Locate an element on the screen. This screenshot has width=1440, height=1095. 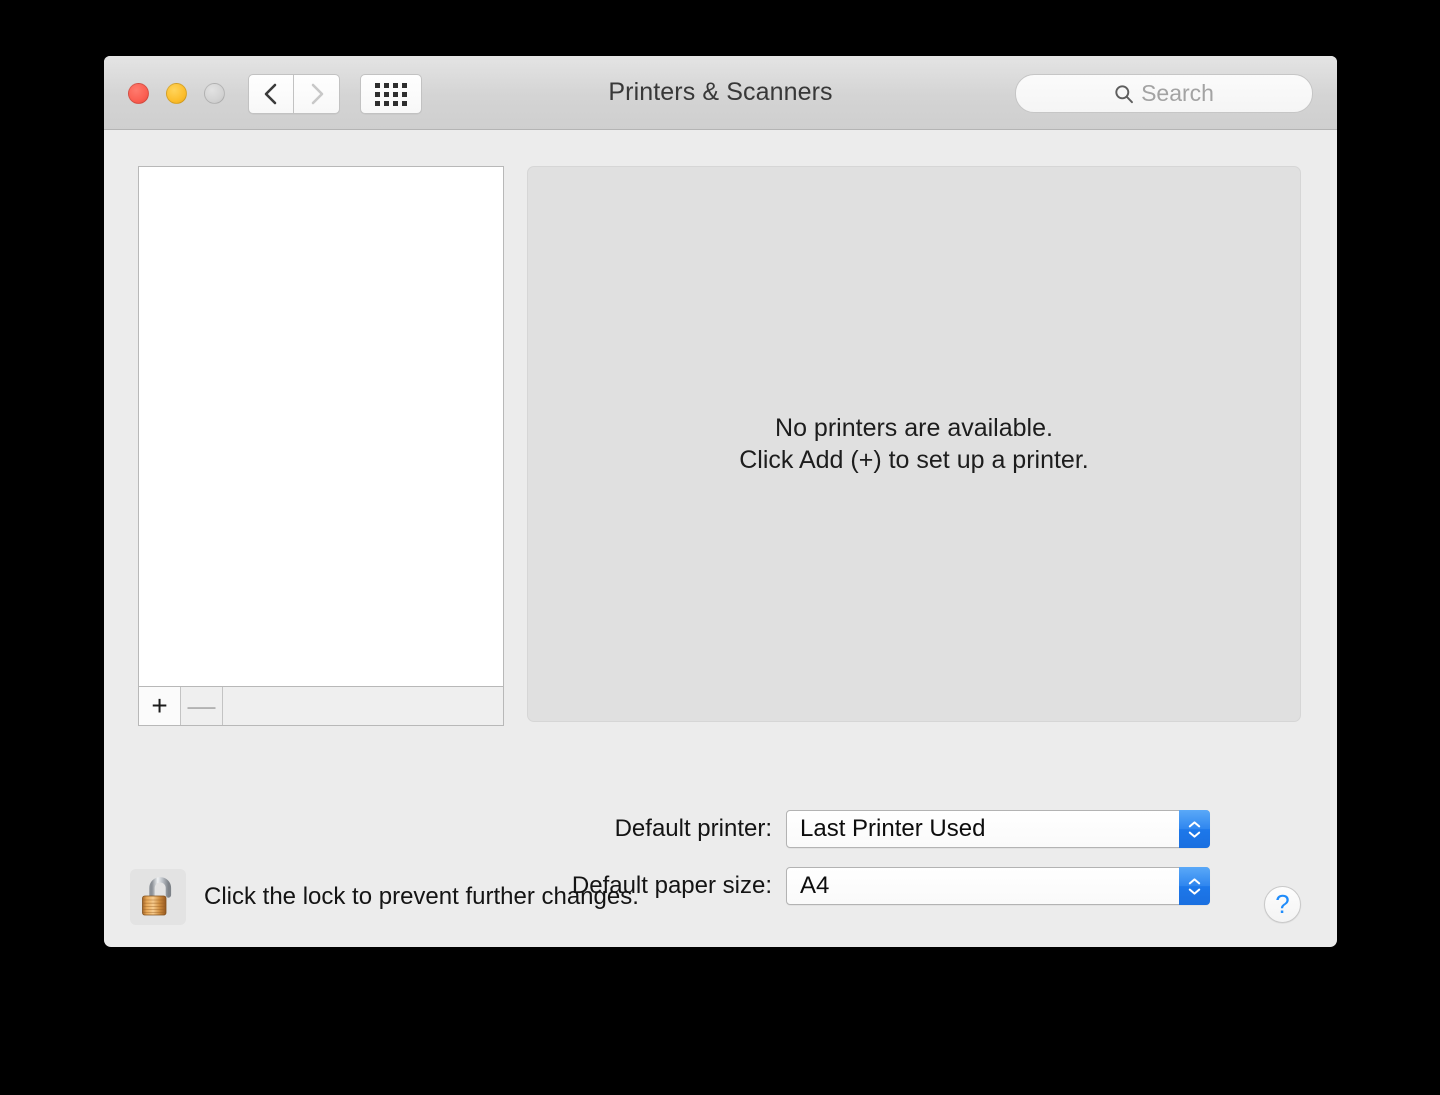
default-printer-row: Default printer: Last Printer Used is located at coordinates (657, 829).